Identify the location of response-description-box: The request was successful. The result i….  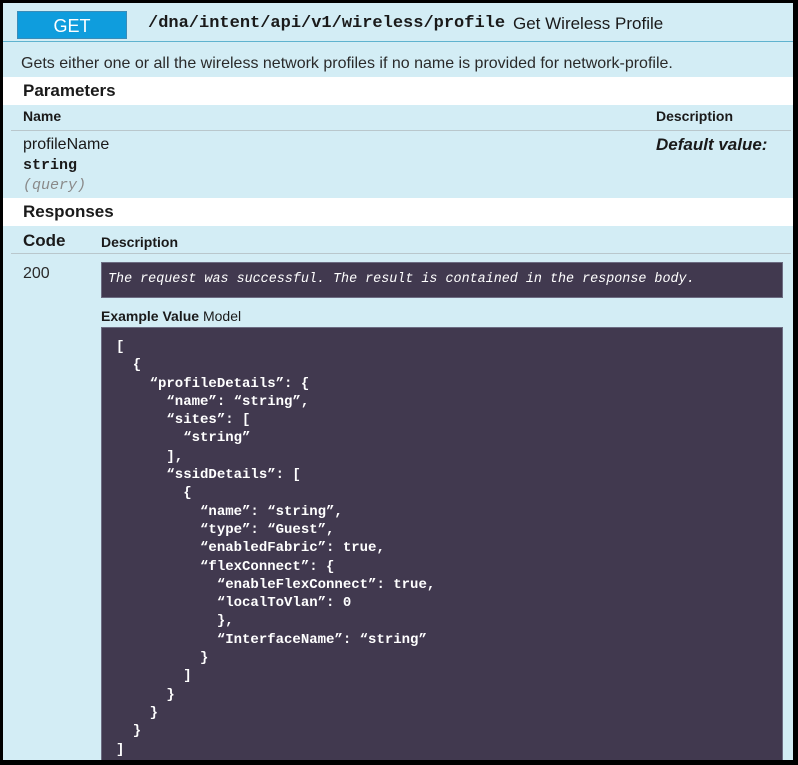
(442, 280).